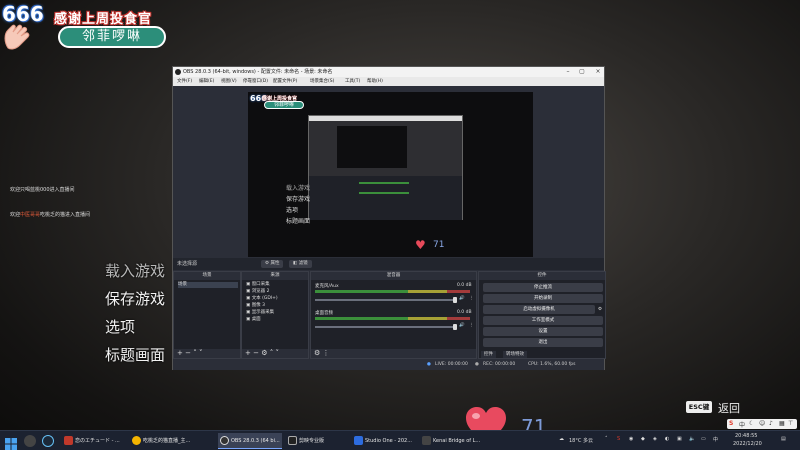 This screenshot has height=450, width=800. Describe the element at coordinates (543, 298) in the screenshot. I see `start-recording-button: 开始录制` at that location.